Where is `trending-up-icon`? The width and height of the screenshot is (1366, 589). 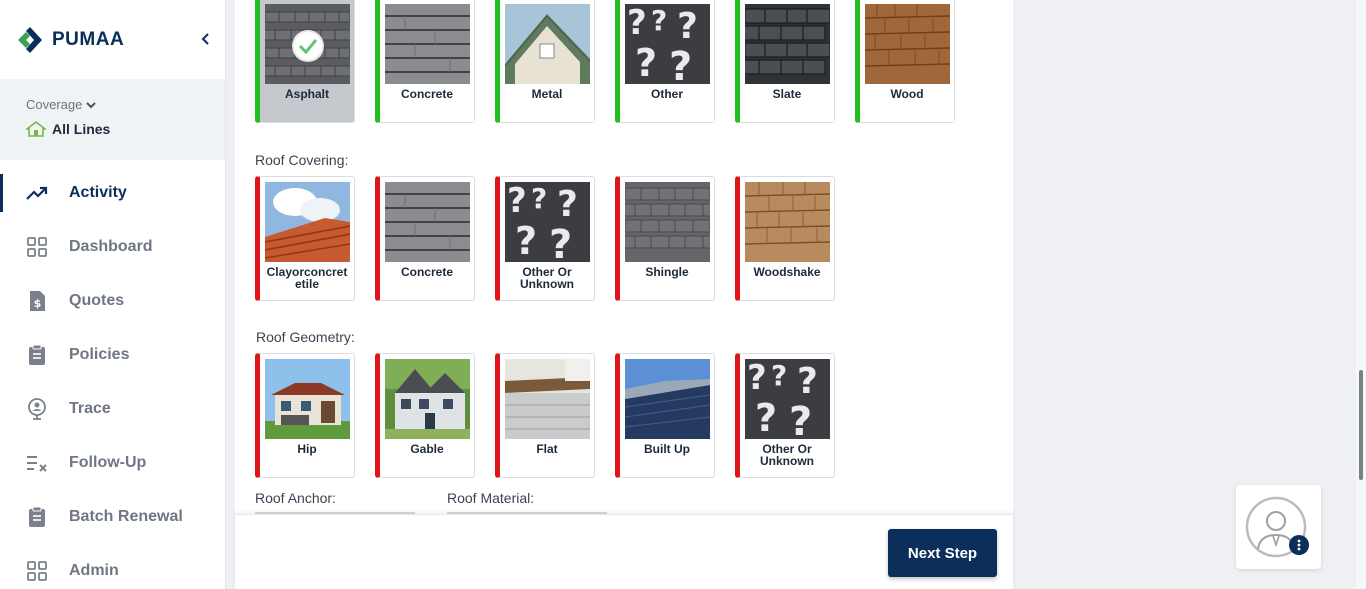 trending-up-icon is located at coordinates (37, 193).